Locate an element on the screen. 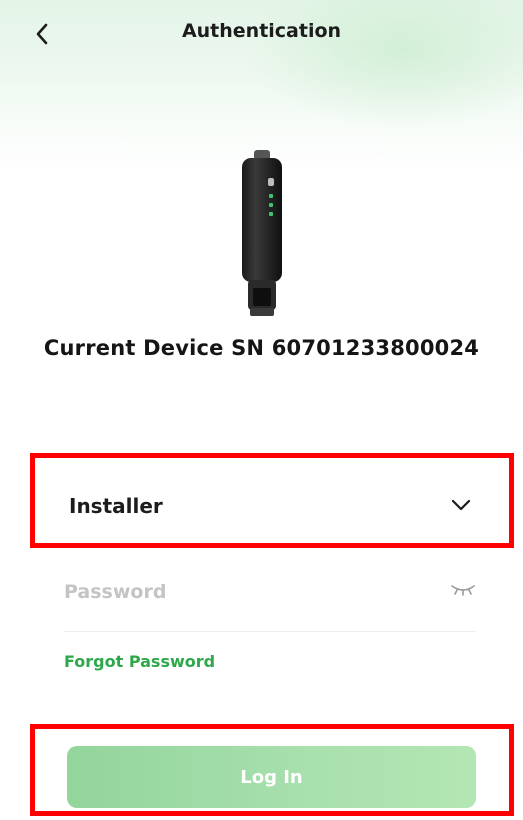 The height and width of the screenshot is (820, 523). role-select-value: Installer is located at coordinates (116, 506).